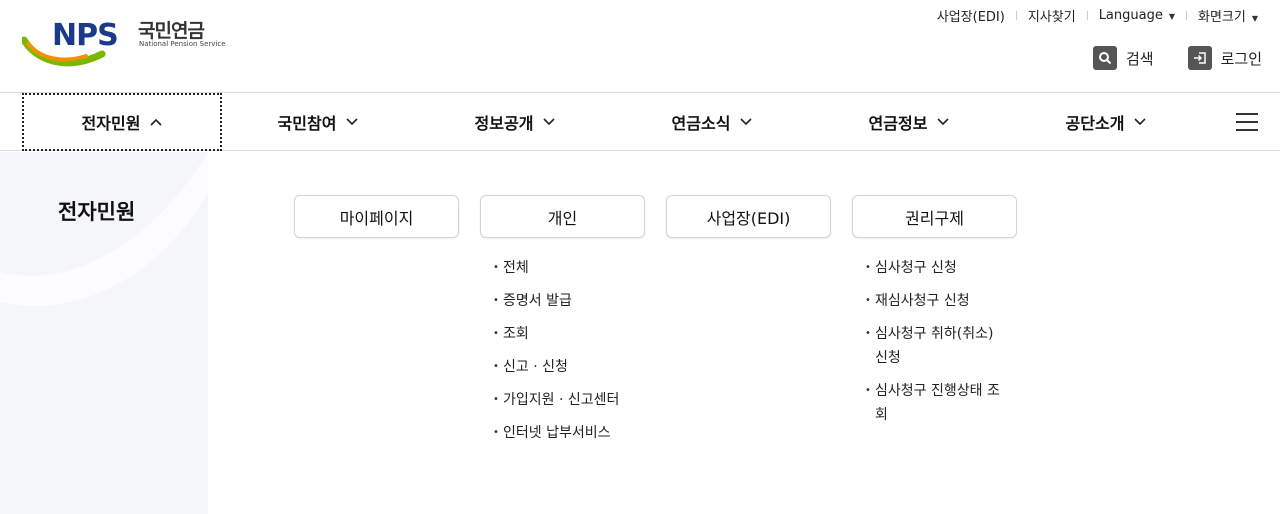  What do you see at coordinates (941, 268) in the screenshot?
I see `menu-link: 심사청구 신청` at bounding box center [941, 268].